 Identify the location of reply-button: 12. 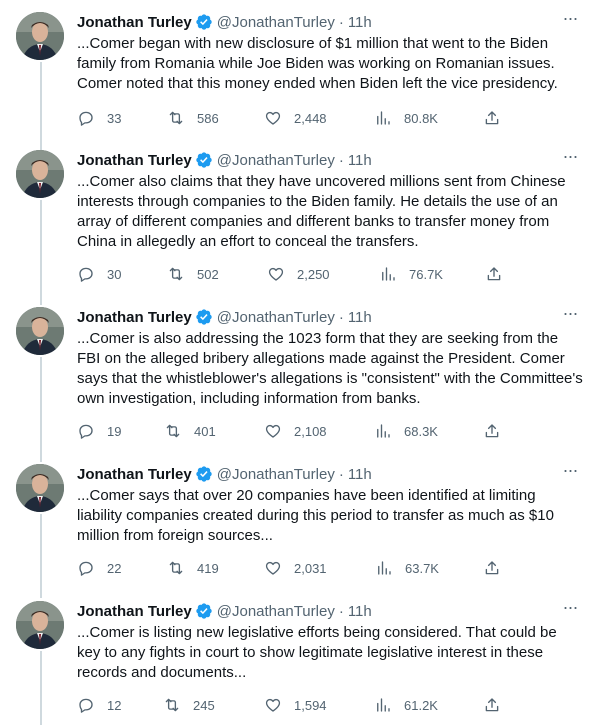
(99, 705).